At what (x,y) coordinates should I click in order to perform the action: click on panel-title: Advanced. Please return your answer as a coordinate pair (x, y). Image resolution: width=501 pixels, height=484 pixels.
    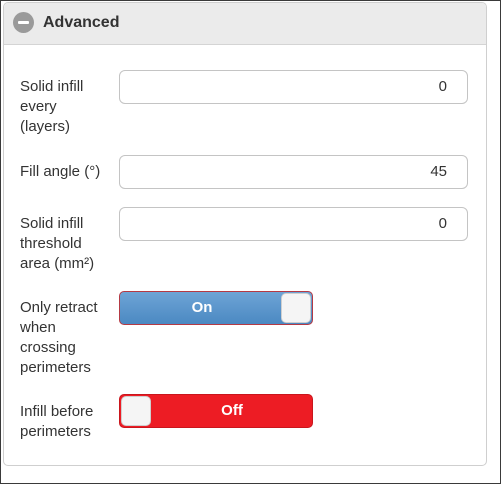
    Looking at the image, I should click on (81, 22).